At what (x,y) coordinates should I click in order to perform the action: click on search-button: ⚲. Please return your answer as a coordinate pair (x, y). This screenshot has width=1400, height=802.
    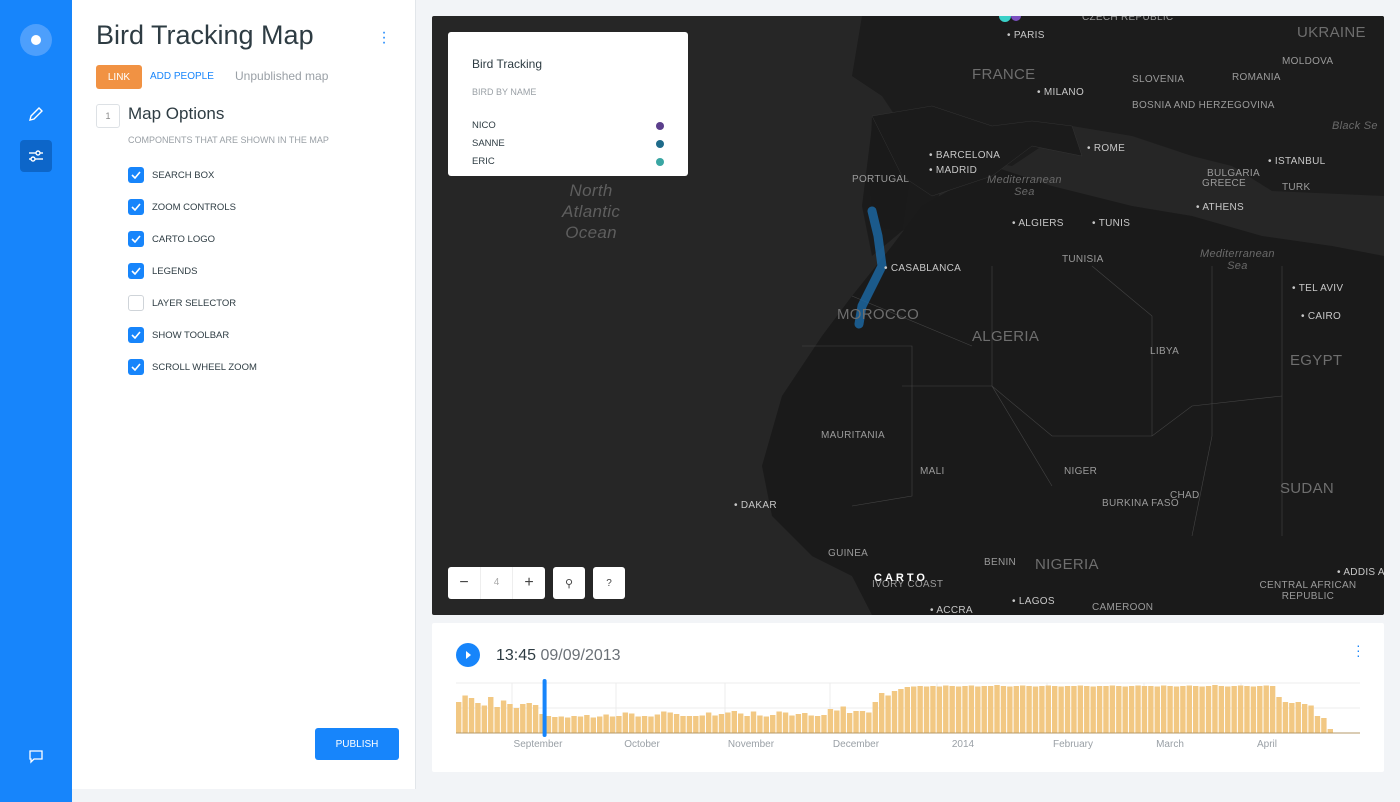
    Looking at the image, I should click on (569, 583).